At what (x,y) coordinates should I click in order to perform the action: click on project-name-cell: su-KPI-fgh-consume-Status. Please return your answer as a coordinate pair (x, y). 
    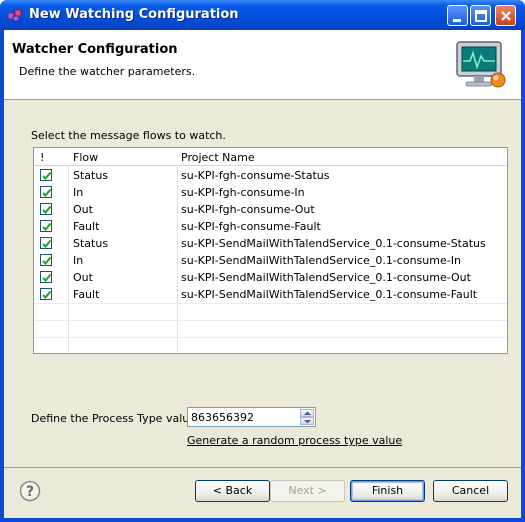
    Looking at the image, I should click on (255, 175).